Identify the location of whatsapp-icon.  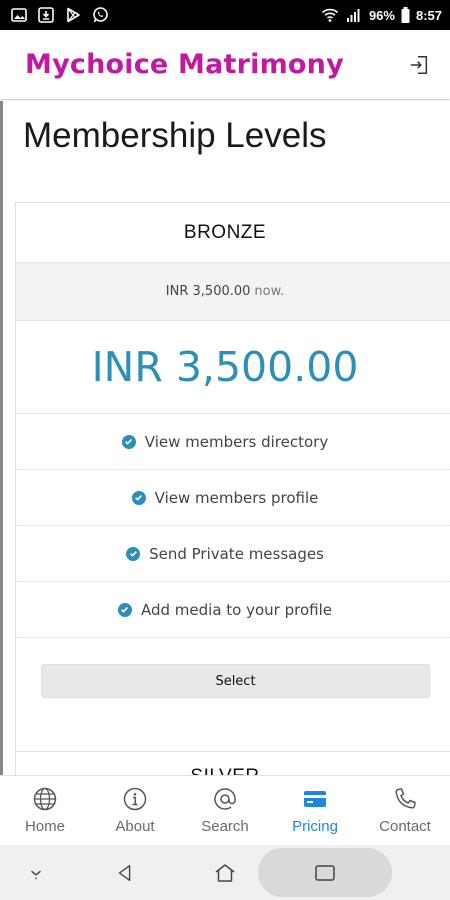
(100, 15).